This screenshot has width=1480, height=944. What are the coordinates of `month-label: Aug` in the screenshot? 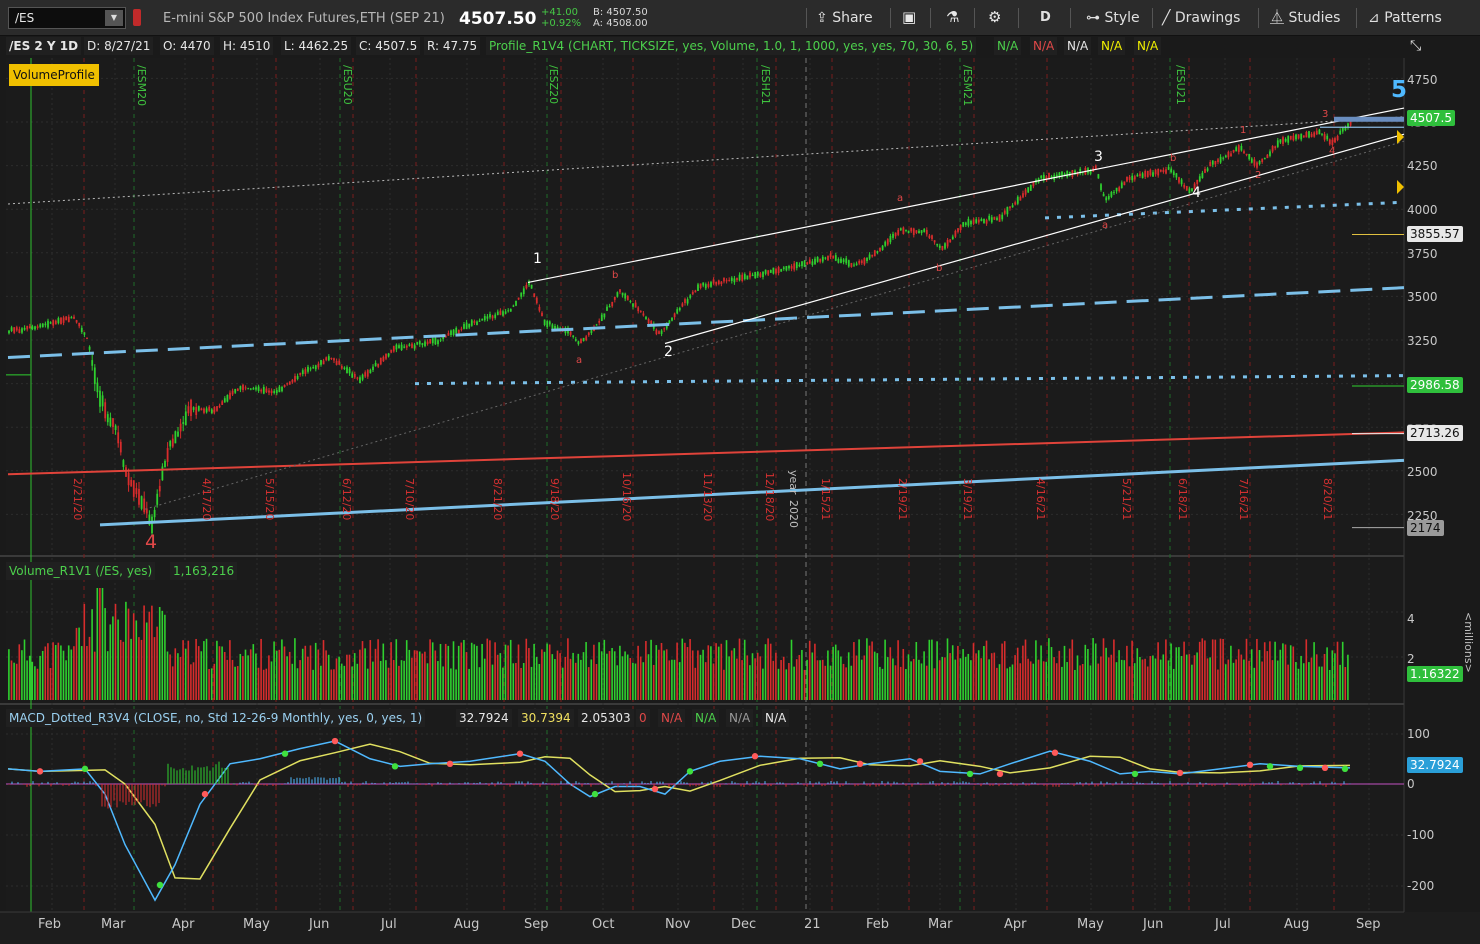 It's located at (467, 924).